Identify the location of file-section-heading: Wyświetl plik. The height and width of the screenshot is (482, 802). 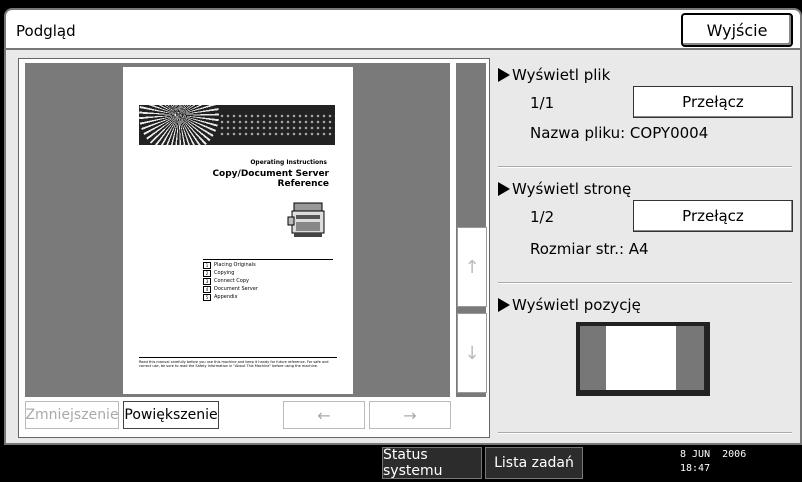
(554, 75).